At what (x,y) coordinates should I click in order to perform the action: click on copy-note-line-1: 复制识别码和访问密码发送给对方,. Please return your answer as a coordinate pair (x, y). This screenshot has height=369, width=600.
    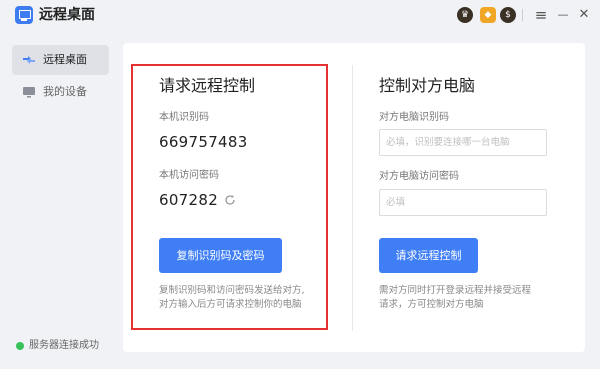
    Looking at the image, I should click on (232, 290).